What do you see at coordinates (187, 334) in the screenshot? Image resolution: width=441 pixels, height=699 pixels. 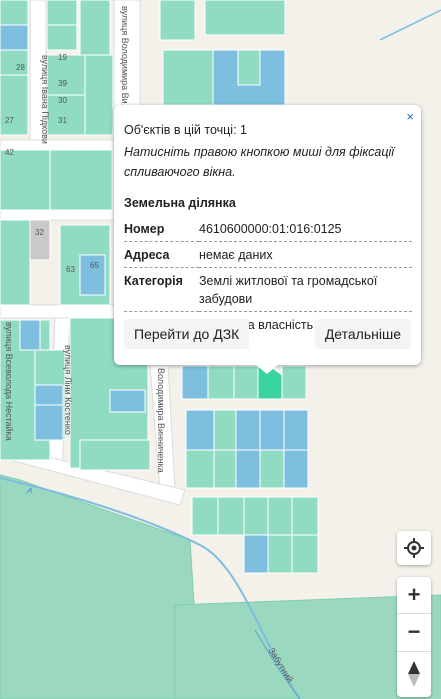 I see `go-to-dzk-button: Перейти до ДЗК` at bounding box center [187, 334].